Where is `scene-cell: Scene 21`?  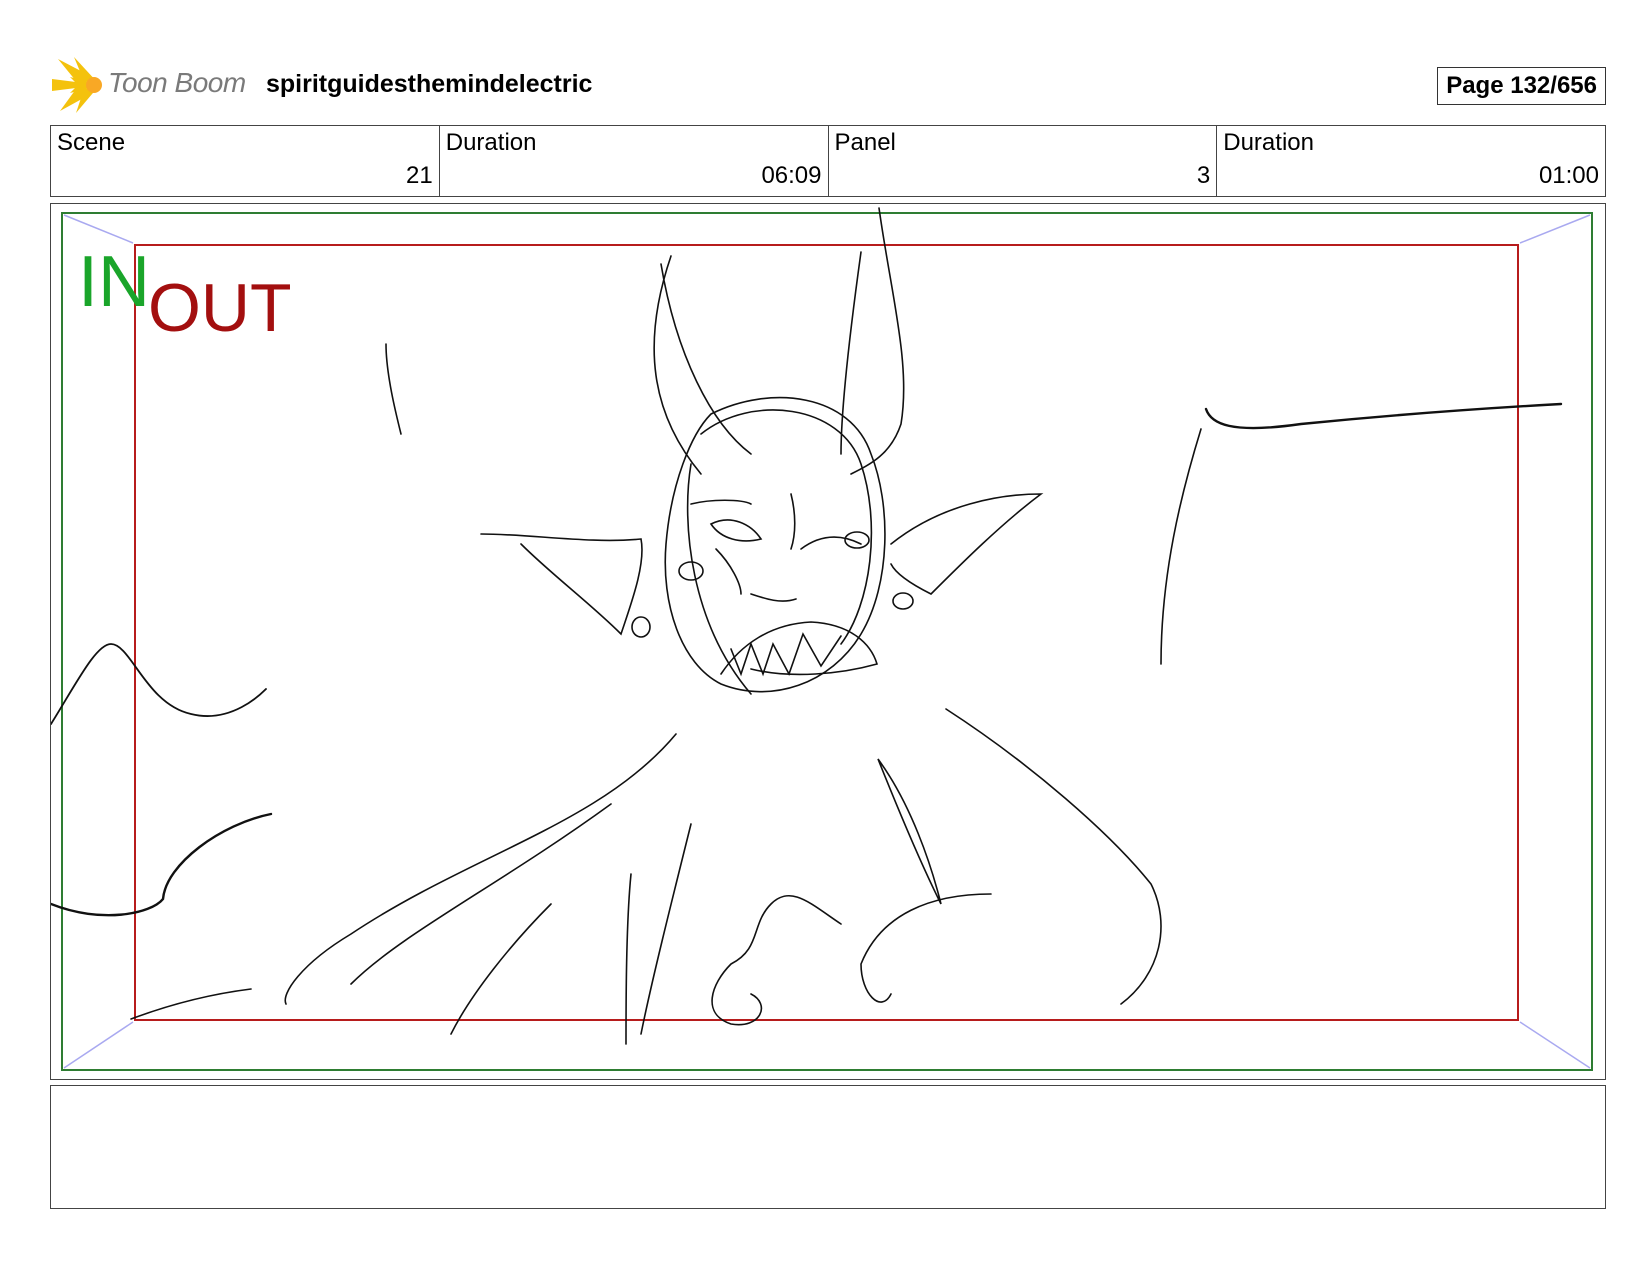
scene-cell: Scene 21 is located at coordinates (245, 161).